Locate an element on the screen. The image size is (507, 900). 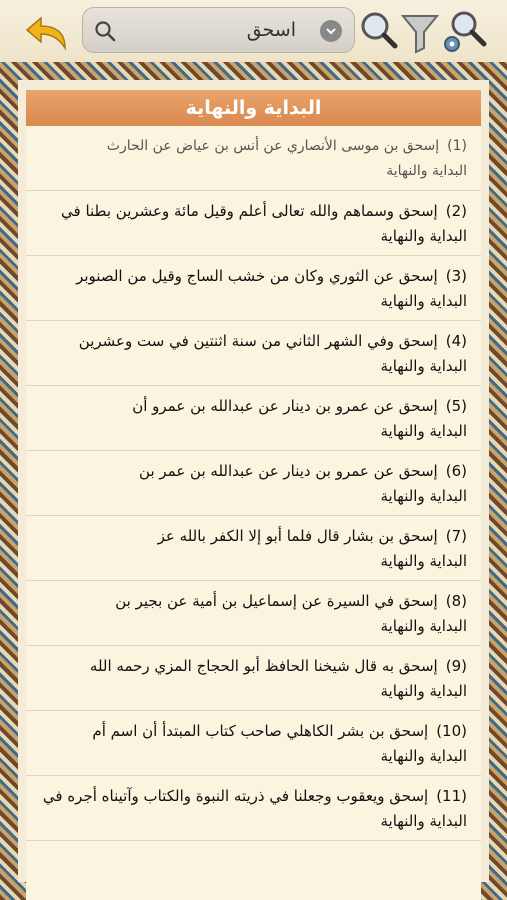
item-number: (4) is located at coordinates (456, 341).